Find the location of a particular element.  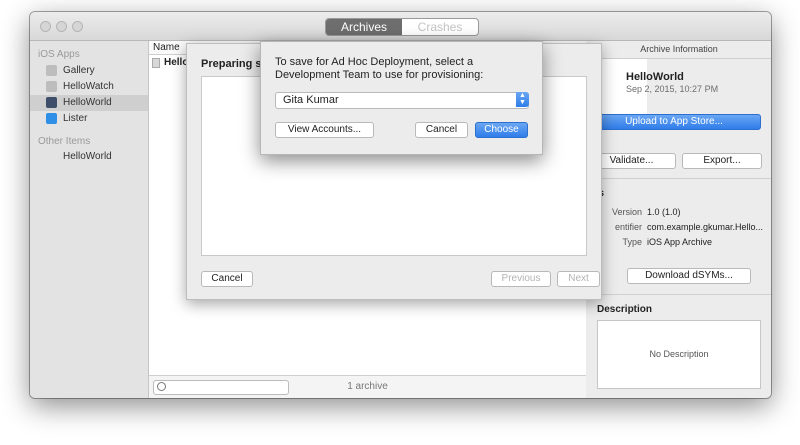

archive-row-name: Hello is located at coordinates (176, 62).